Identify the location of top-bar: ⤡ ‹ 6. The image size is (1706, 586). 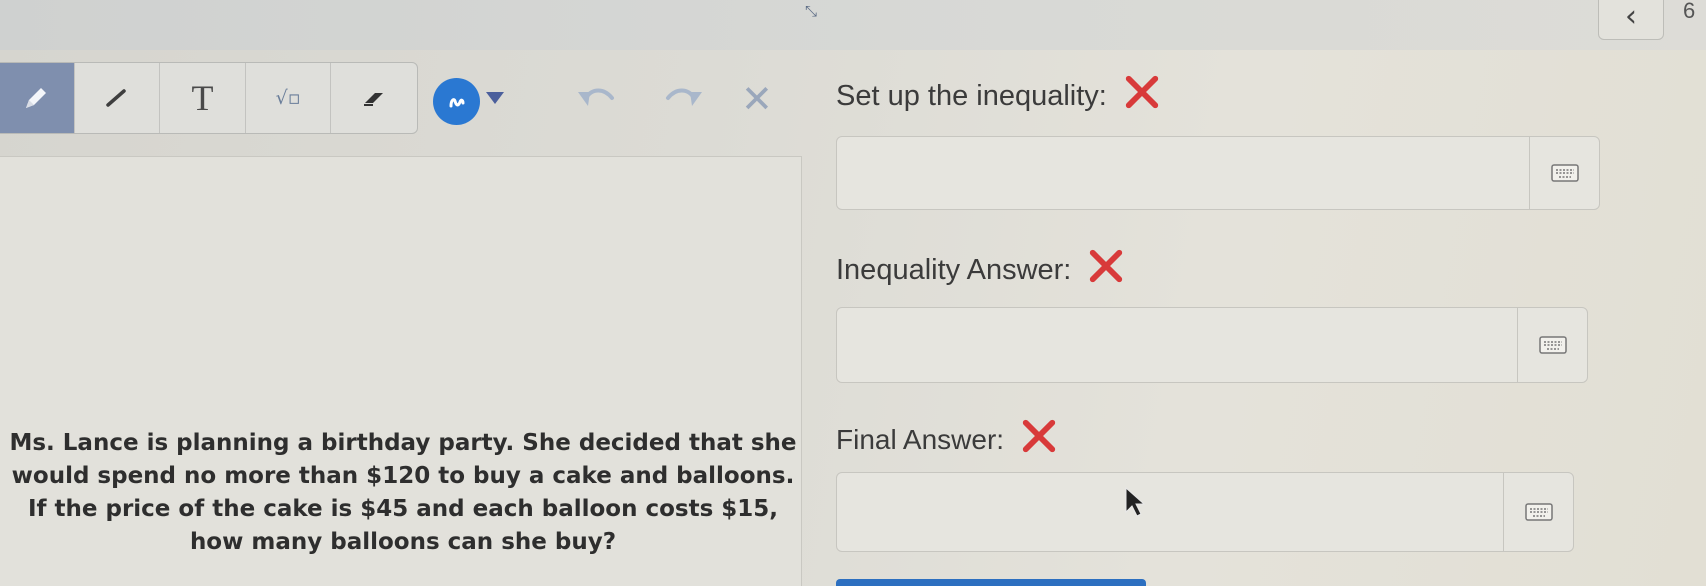
(853, 25).